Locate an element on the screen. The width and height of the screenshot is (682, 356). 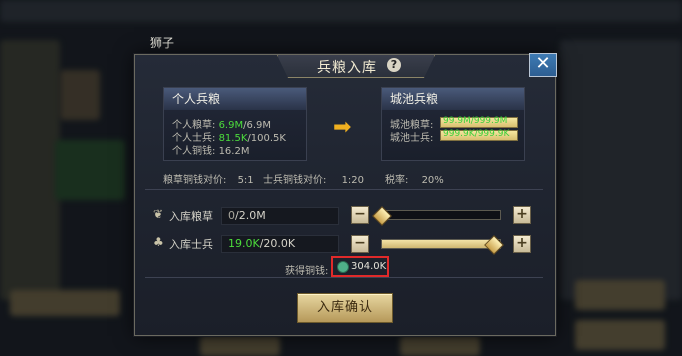
deposit-soldiers-current: 19.0K is located at coordinates (244, 243).